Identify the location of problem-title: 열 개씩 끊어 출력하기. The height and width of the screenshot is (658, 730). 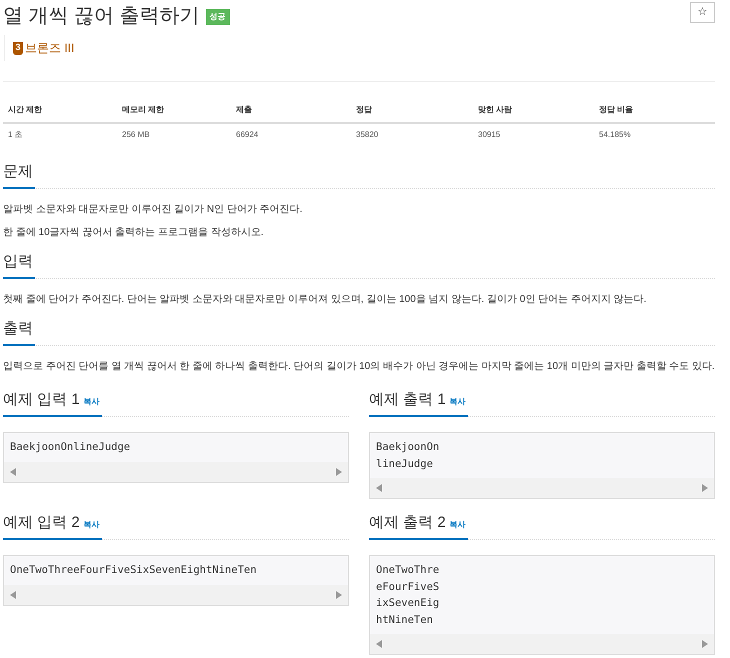
(101, 16).